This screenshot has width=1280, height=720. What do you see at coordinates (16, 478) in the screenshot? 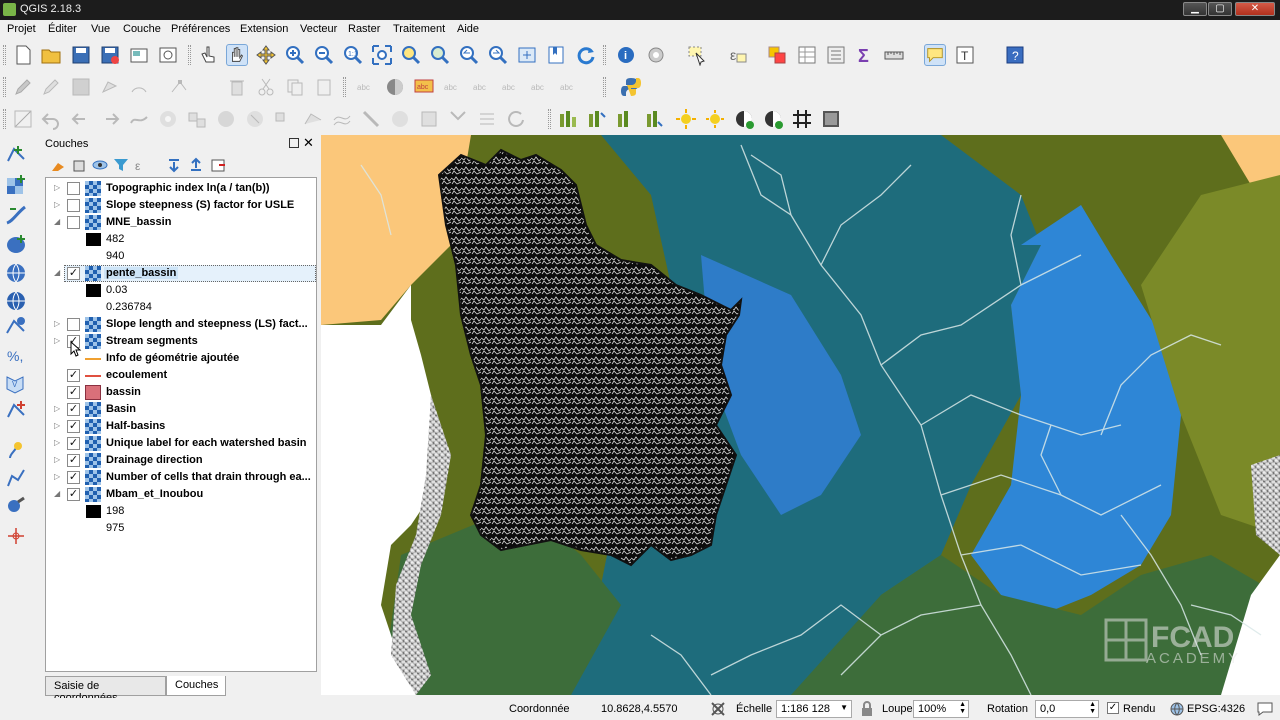
I see `digitize-line-icon` at bounding box center [16, 478].